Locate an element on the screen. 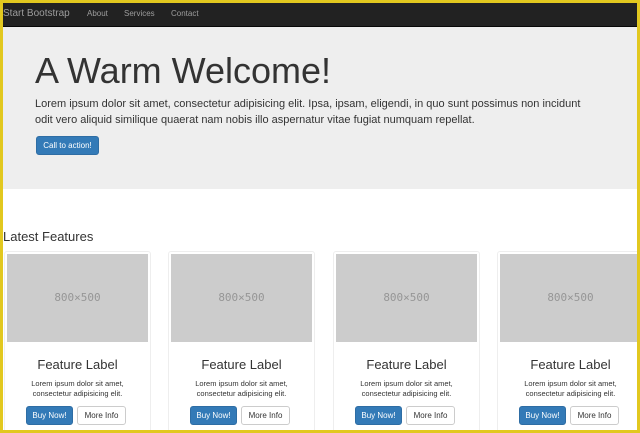 The height and width of the screenshot is (433, 640). navbar-brand: Start Bootstrap is located at coordinates (36, 13).